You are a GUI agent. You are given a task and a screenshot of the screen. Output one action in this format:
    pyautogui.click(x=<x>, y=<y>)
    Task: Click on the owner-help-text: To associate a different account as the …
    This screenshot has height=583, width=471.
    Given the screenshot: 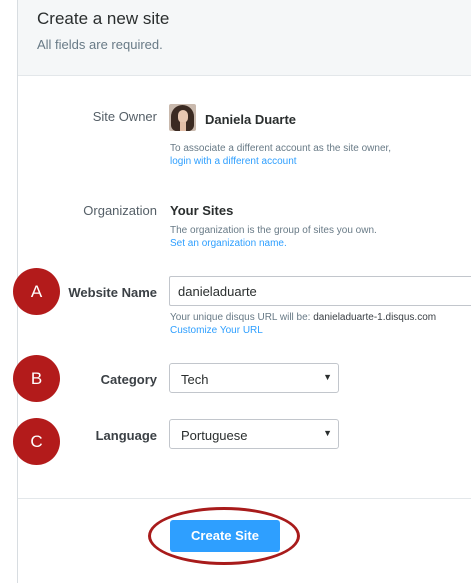 What is the action you would take?
    pyautogui.click(x=281, y=148)
    